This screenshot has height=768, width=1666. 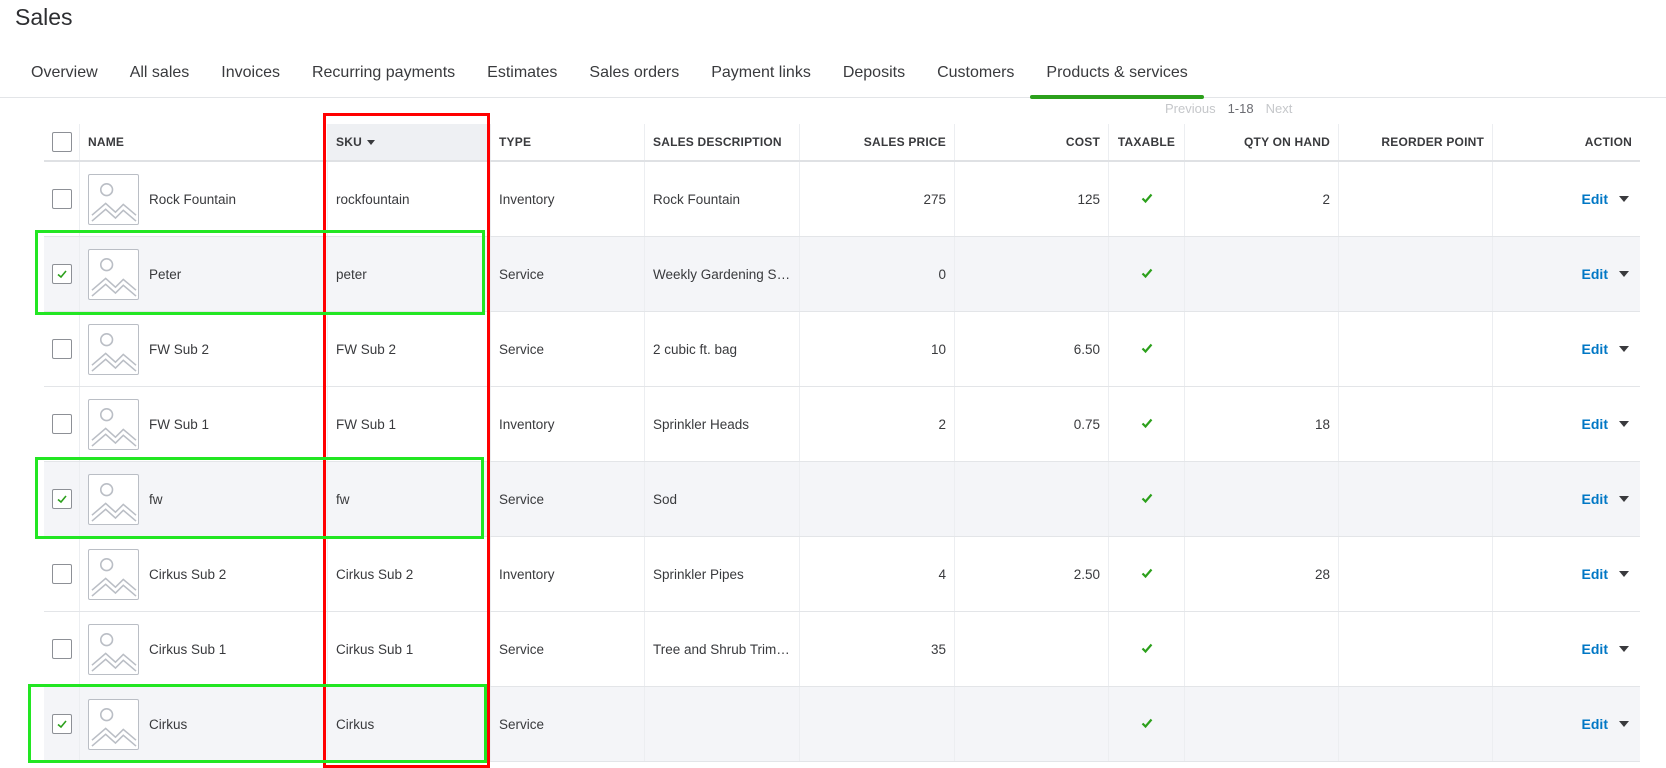 I want to click on header-reorder-point: REORDER POINT, so click(x=1416, y=142).